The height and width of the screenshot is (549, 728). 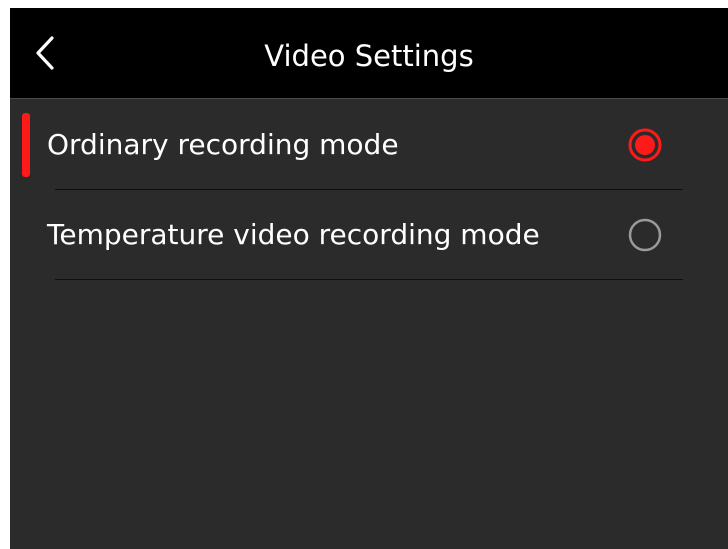 I want to click on focus-indicator, so click(x=26, y=145).